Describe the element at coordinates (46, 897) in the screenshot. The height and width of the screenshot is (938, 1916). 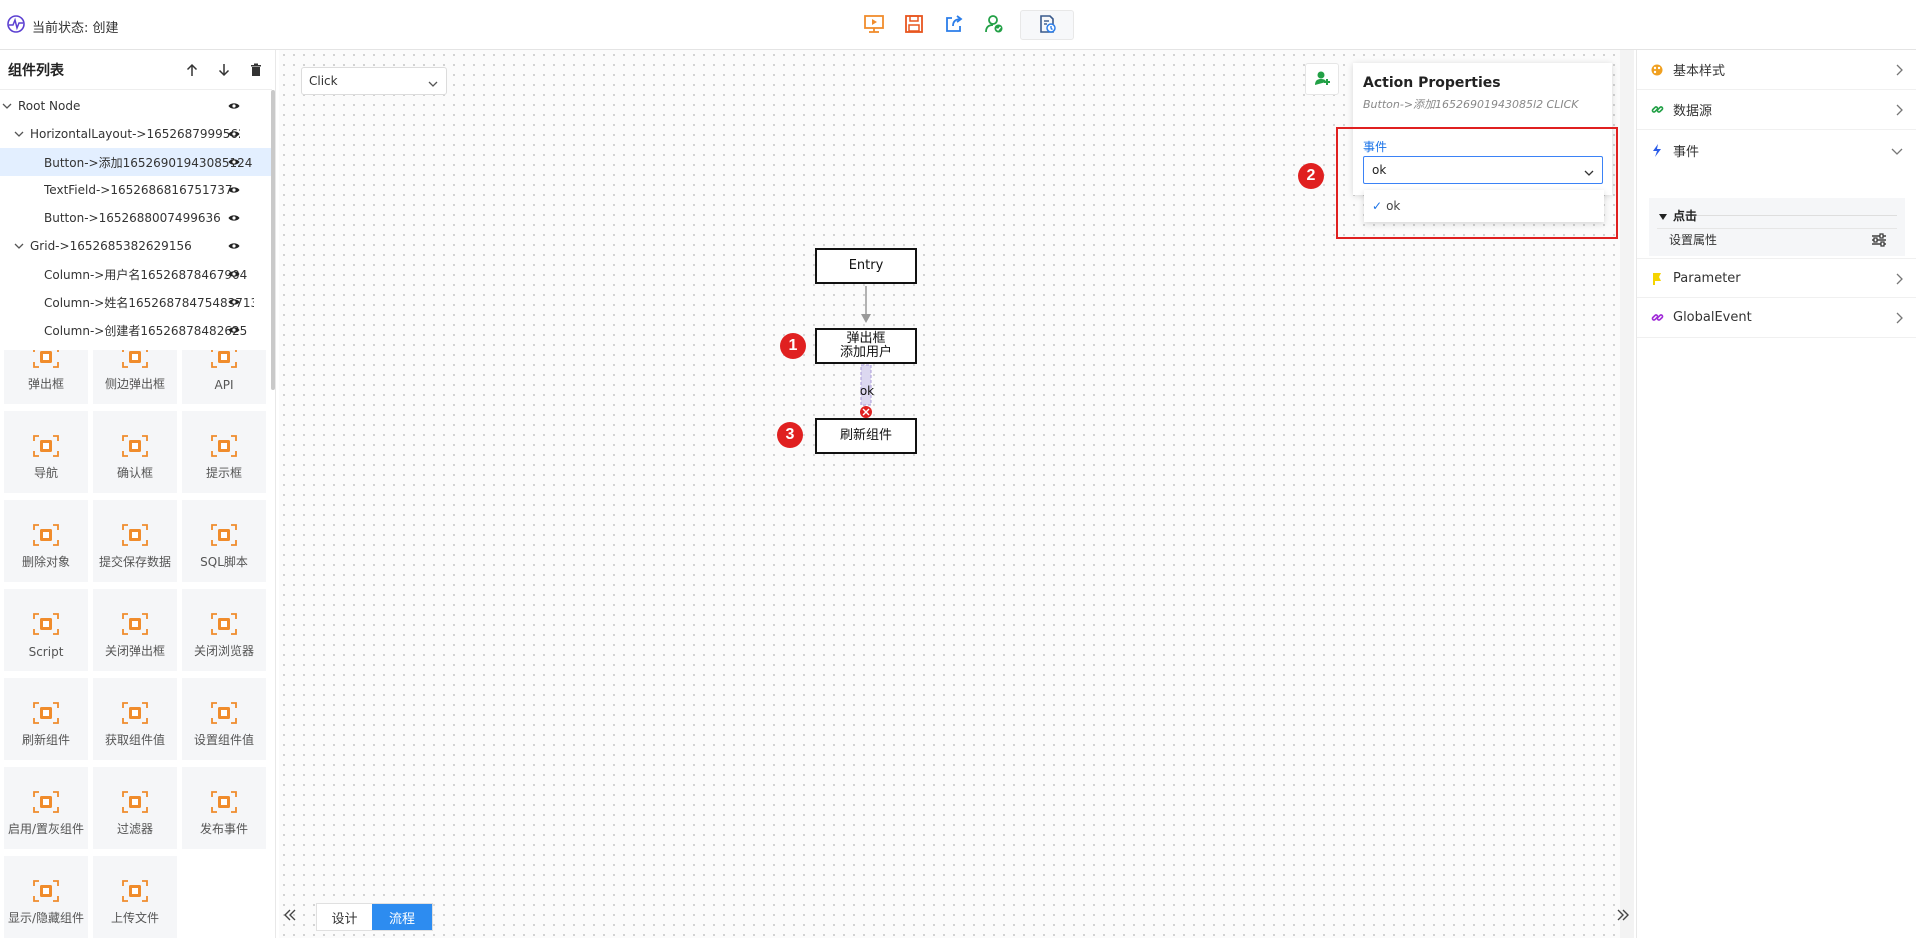
I see `action-tile: 显示/隐藏组件` at that location.